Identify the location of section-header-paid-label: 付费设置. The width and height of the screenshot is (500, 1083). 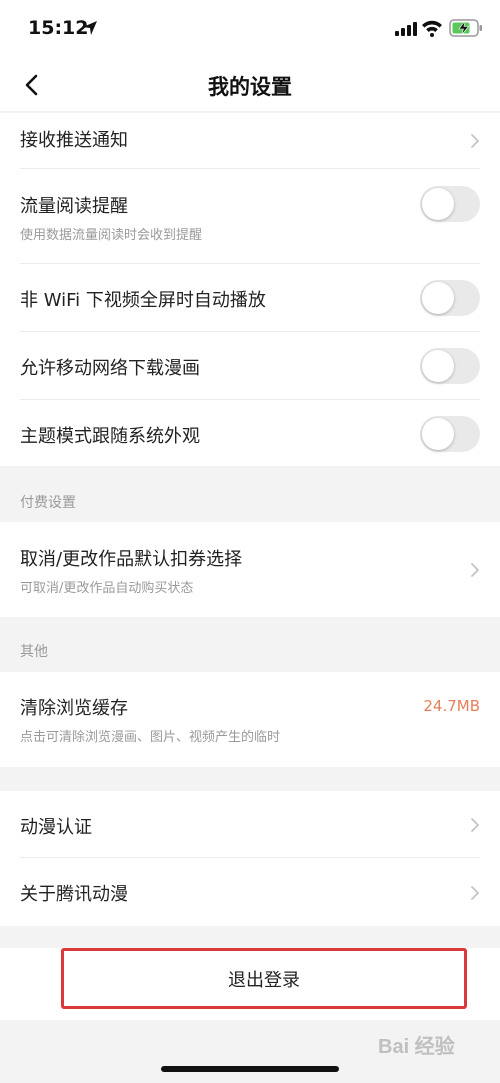
(48, 503).